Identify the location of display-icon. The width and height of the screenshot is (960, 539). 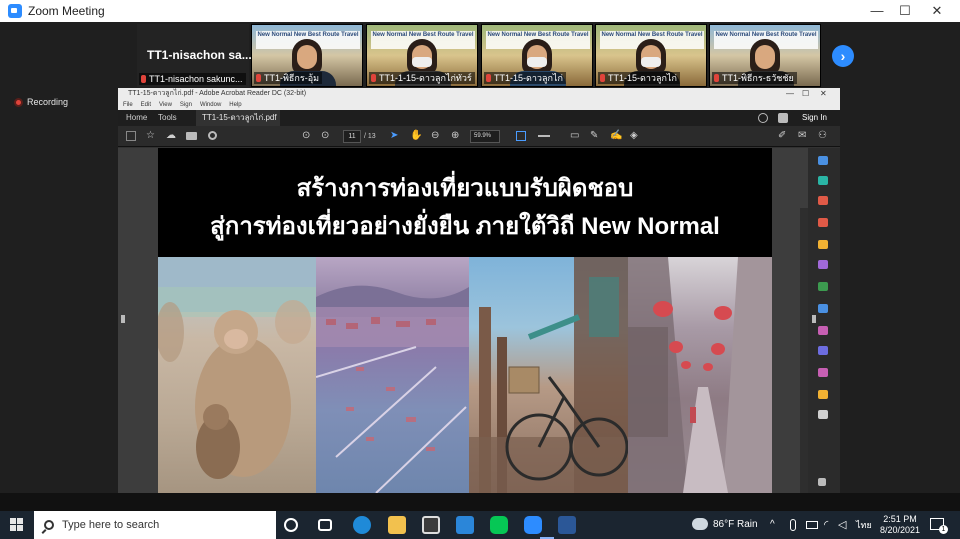
(812, 525).